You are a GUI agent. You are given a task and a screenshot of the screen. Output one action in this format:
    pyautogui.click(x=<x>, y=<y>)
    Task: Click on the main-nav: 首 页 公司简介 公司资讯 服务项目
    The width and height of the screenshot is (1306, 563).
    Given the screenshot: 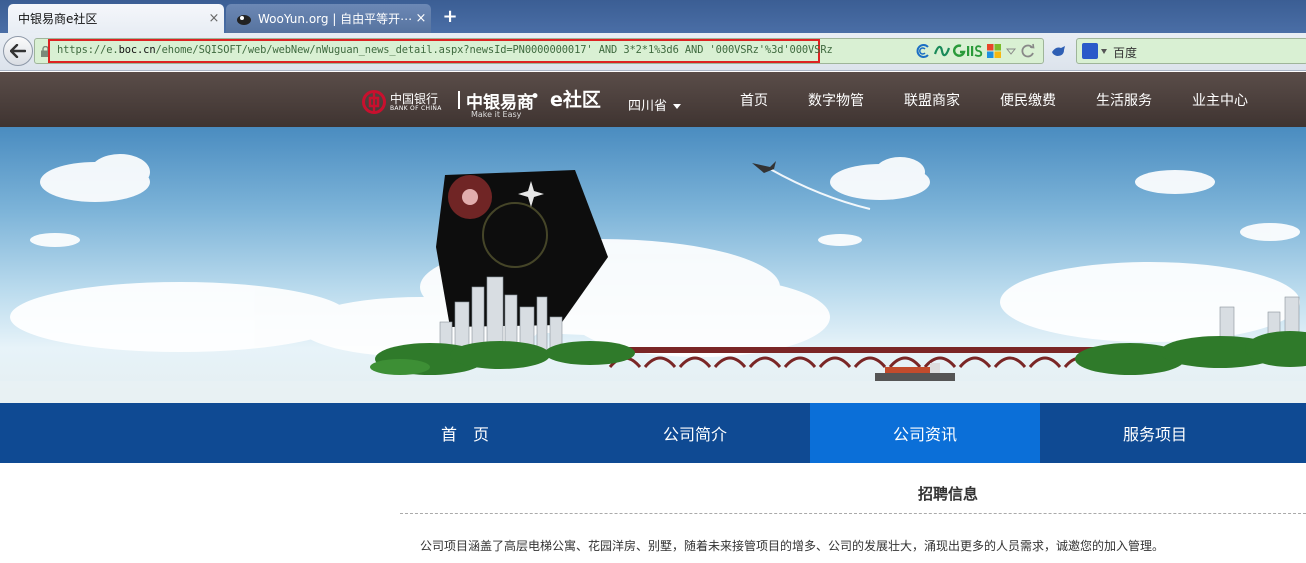 What is the action you would take?
    pyautogui.click(x=653, y=433)
    